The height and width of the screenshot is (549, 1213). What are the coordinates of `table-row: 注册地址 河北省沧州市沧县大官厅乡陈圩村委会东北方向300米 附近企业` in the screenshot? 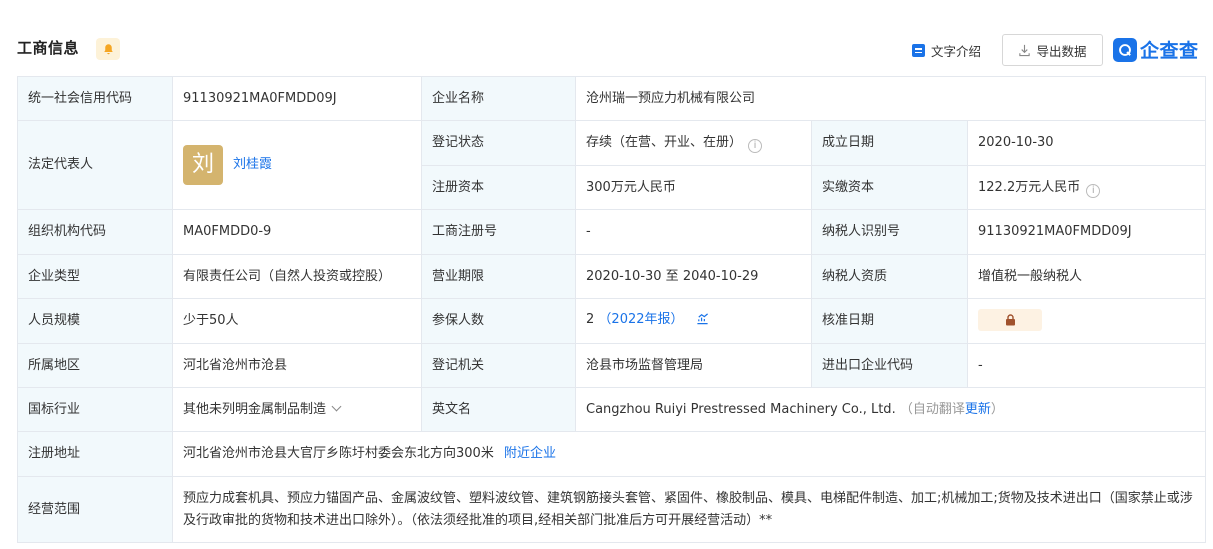 It's located at (612, 454).